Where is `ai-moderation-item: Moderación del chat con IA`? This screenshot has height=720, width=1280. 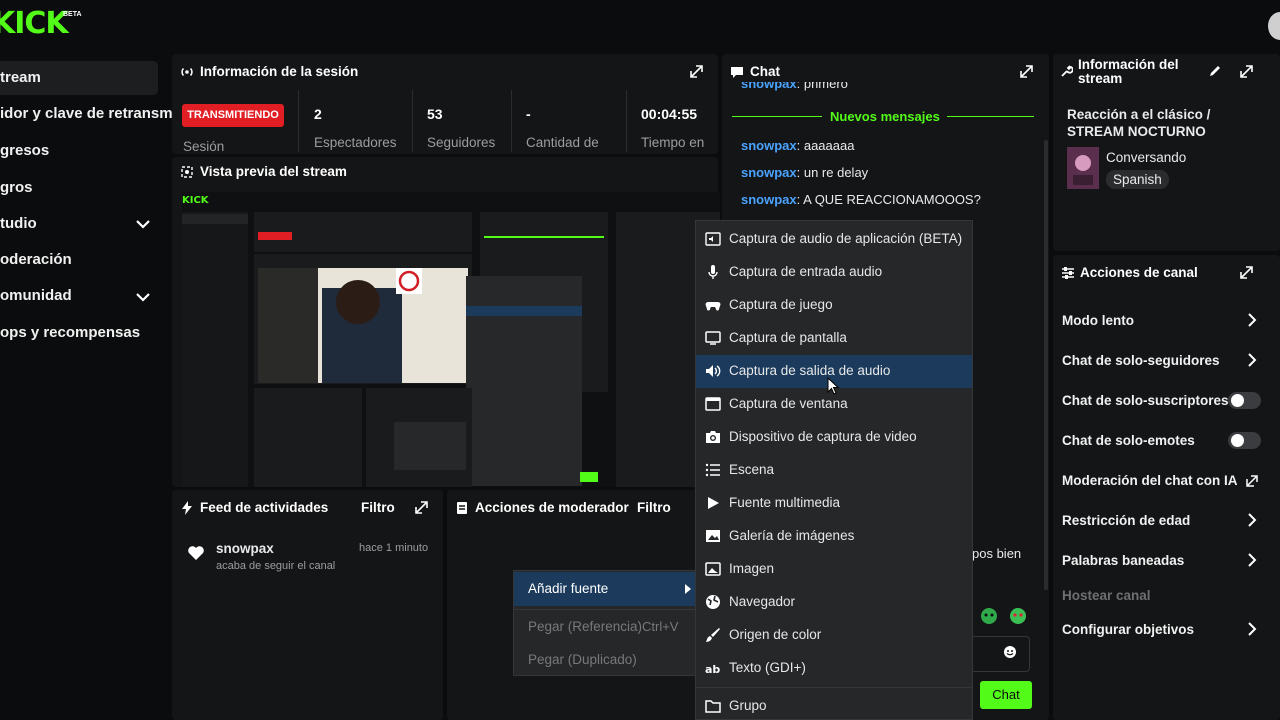
ai-moderation-item: Moderación del chat con IA is located at coordinates (1150, 480).